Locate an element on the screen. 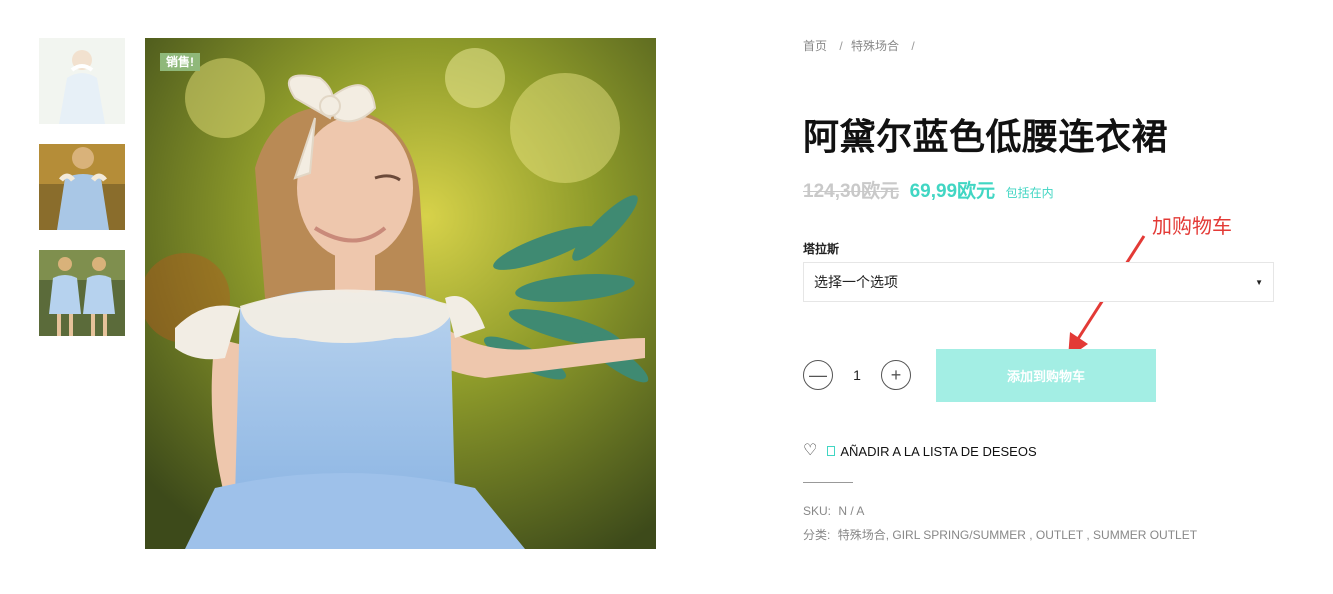 The height and width of the screenshot is (594, 1333). quantity-stepper: — 1 + is located at coordinates (857, 375).